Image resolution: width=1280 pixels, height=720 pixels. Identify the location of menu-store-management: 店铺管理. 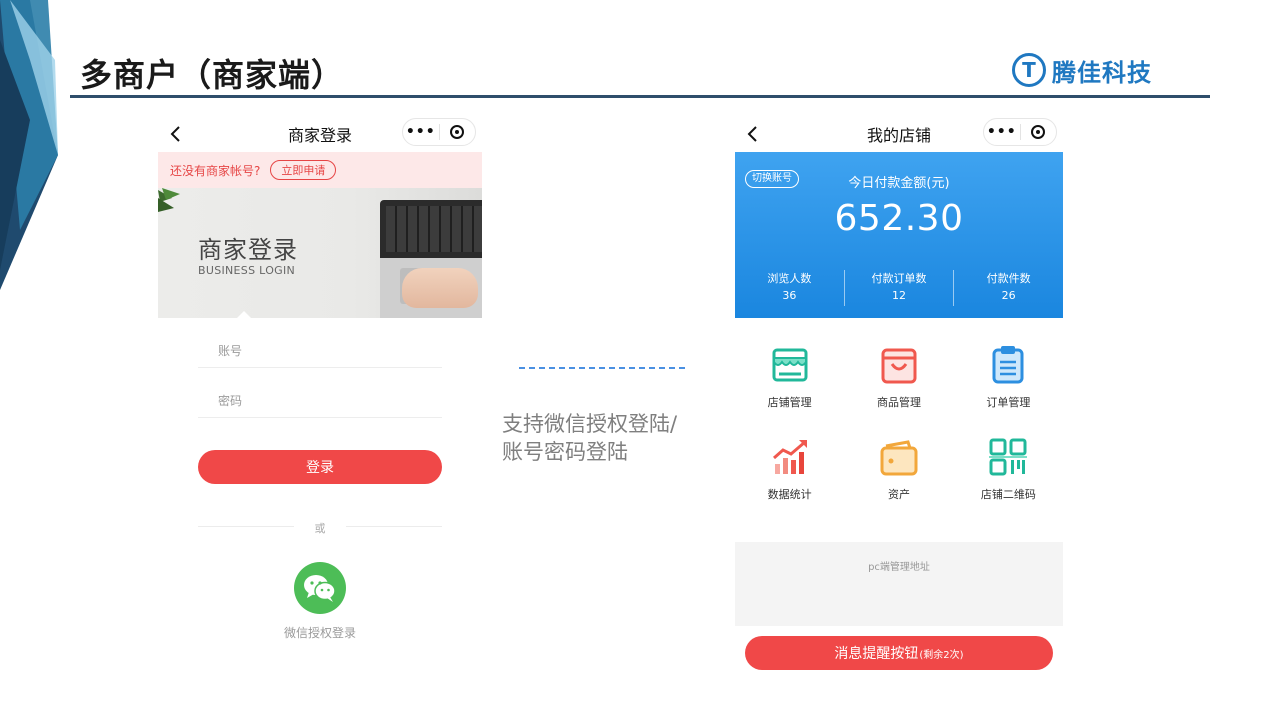
(789, 377).